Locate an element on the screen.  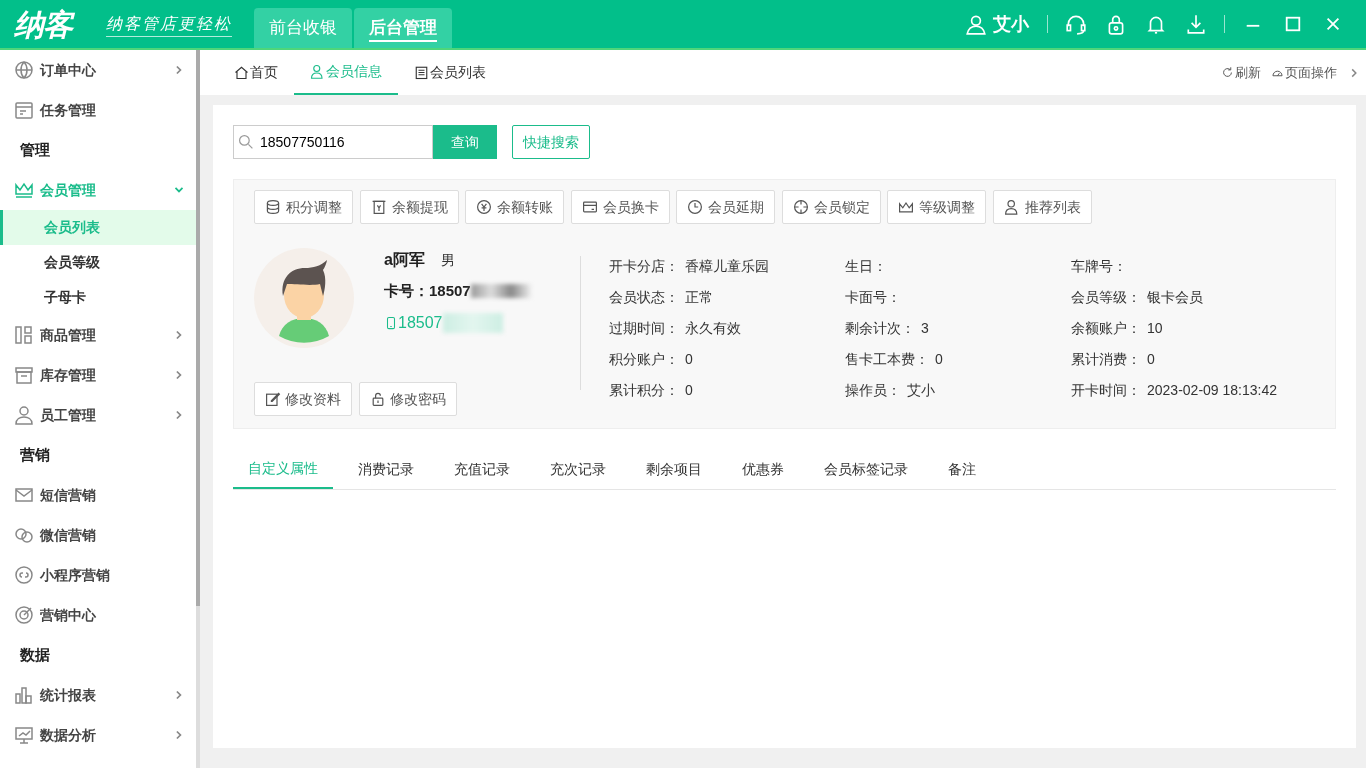
coins-icon is located at coordinates (273, 207).